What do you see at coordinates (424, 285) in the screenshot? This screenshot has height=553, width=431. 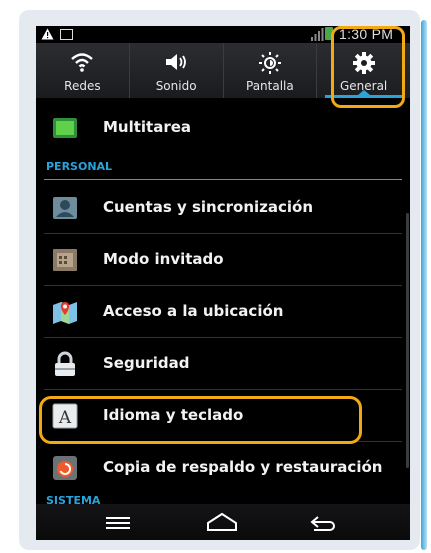 I see `frame-accent` at bounding box center [424, 285].